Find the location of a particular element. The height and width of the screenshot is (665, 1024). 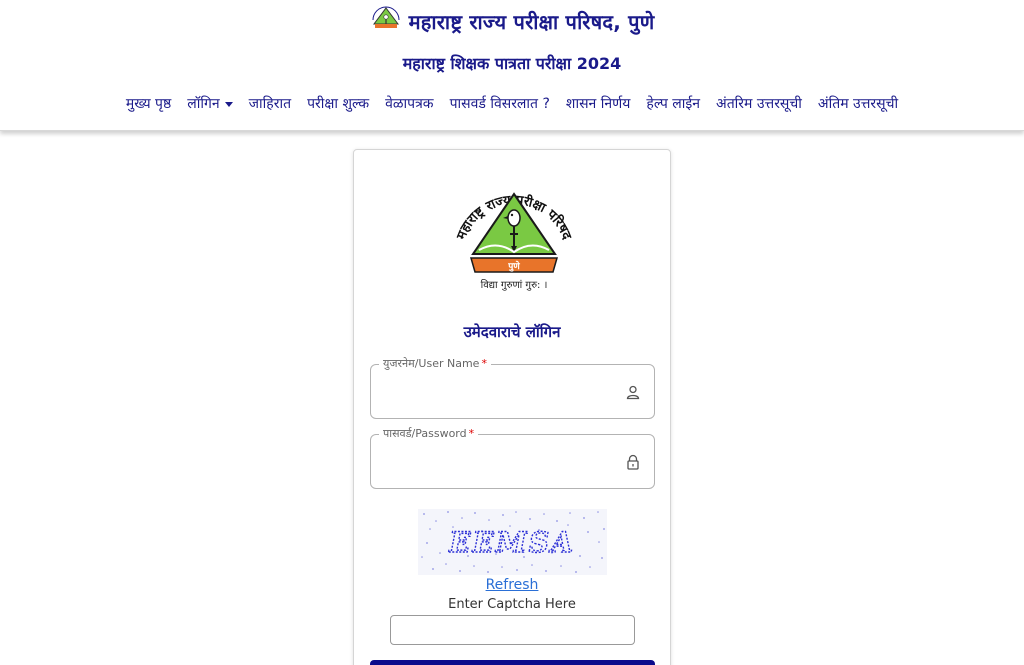

user-icon is located at coordinates (633, 392).